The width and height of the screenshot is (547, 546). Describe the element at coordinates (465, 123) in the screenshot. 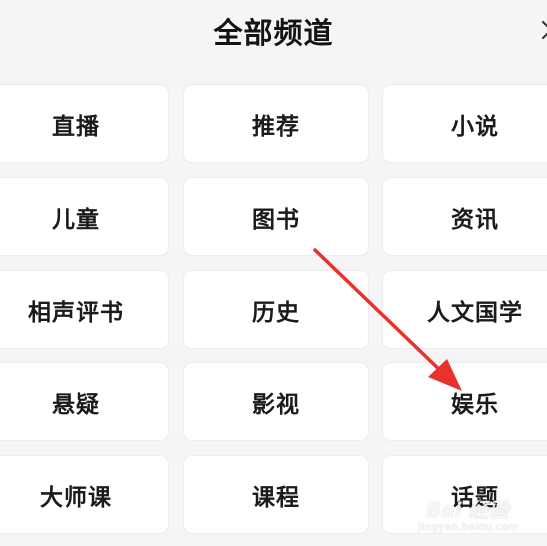

I see `channel-tile-novel: 小说` at that location.